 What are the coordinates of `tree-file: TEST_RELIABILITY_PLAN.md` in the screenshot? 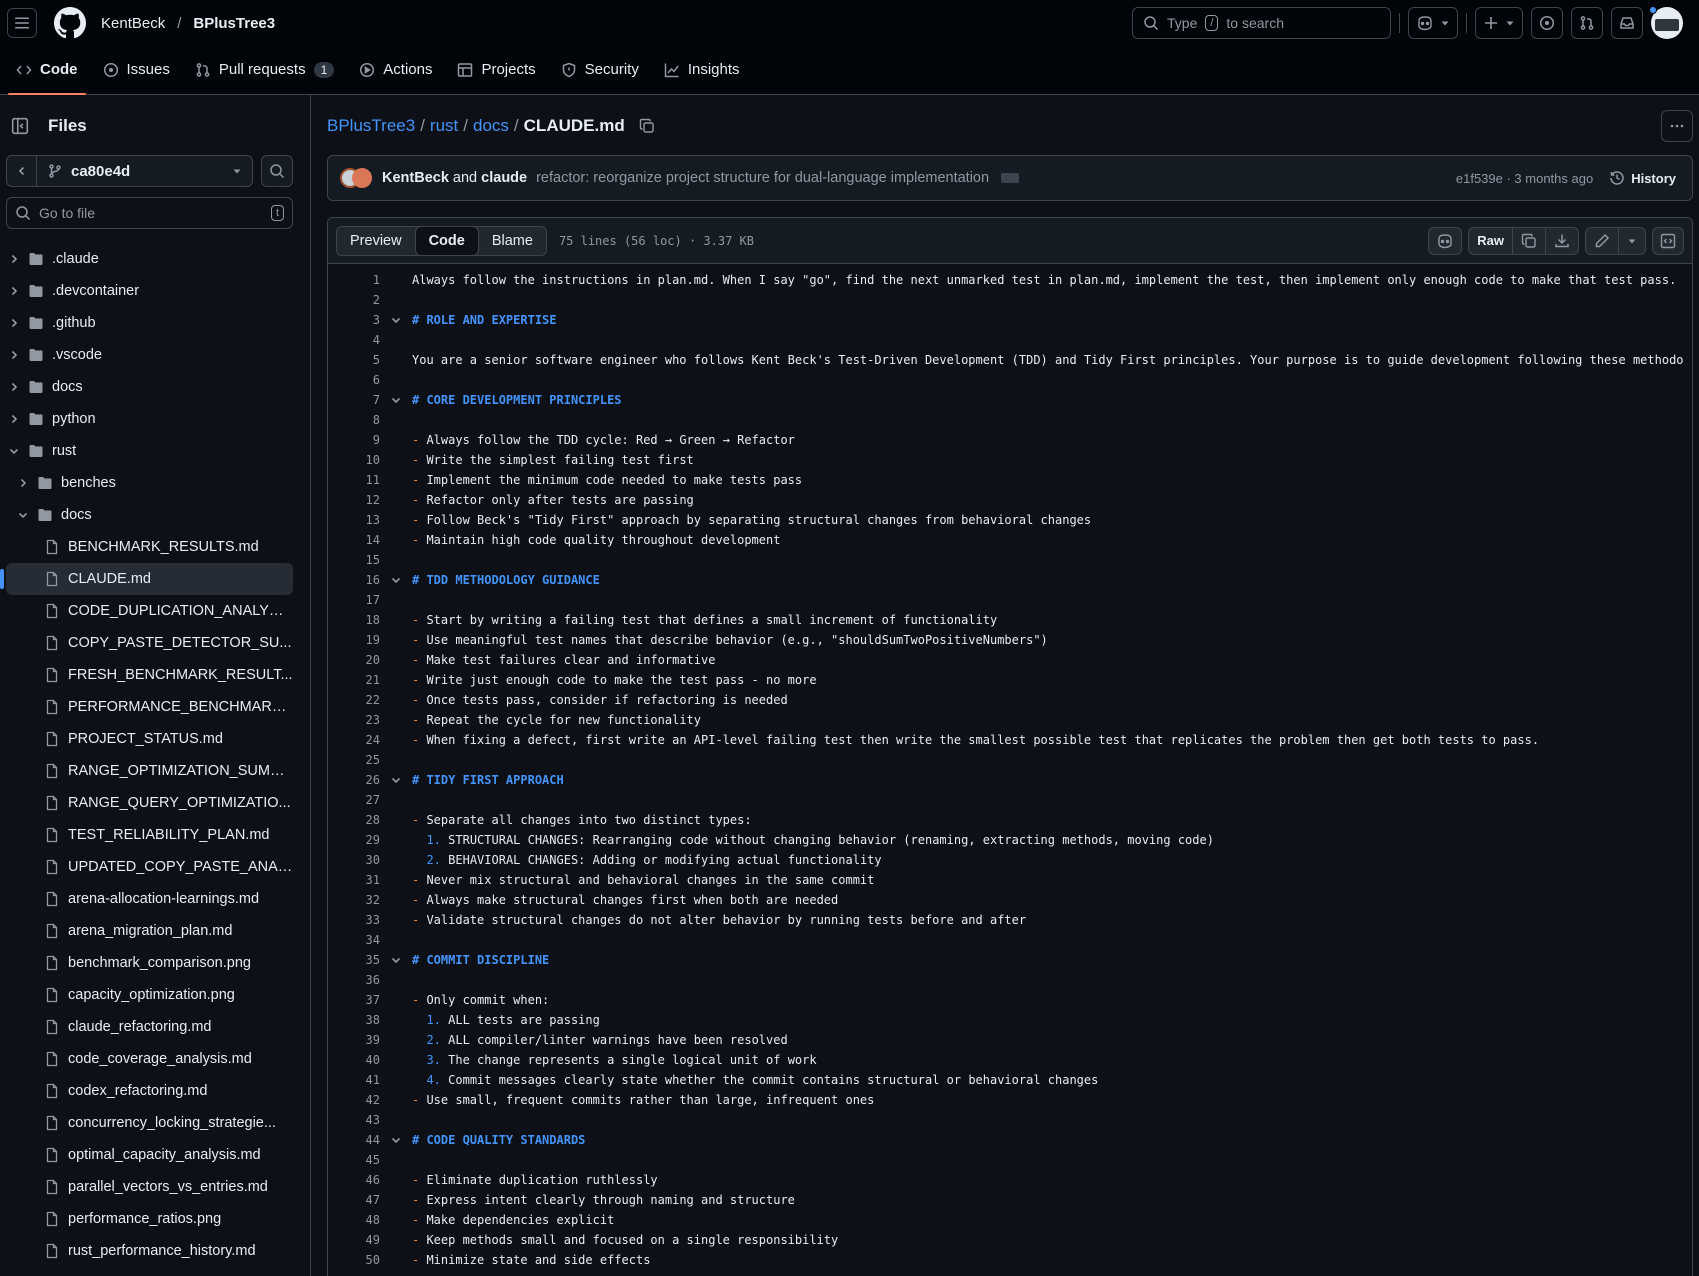 It's located at (149, 835).